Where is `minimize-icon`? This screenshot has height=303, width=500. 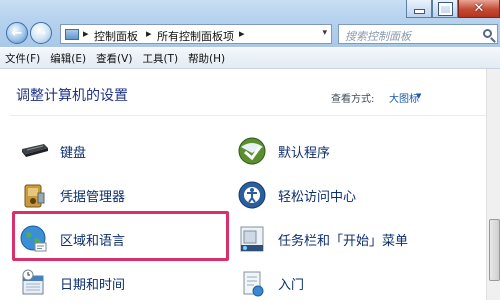
minimize-icon is located at coordinates (419, 11).